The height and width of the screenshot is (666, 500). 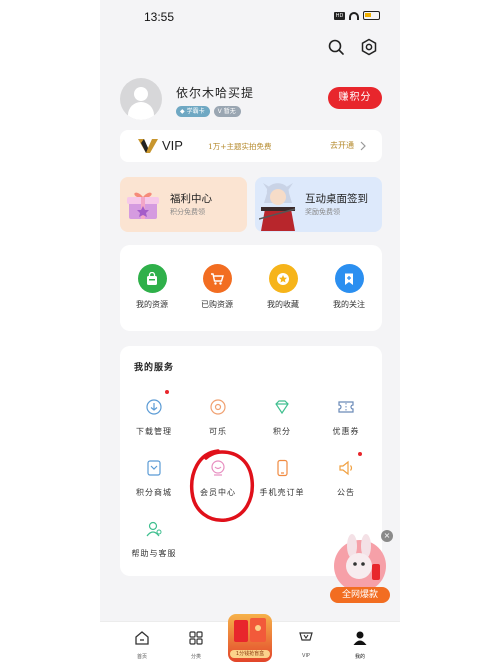 What do you see at coordinates (217, 304) in the screenshot?
I see `fav-label: 已购资源` at bounding box center [217, 304].